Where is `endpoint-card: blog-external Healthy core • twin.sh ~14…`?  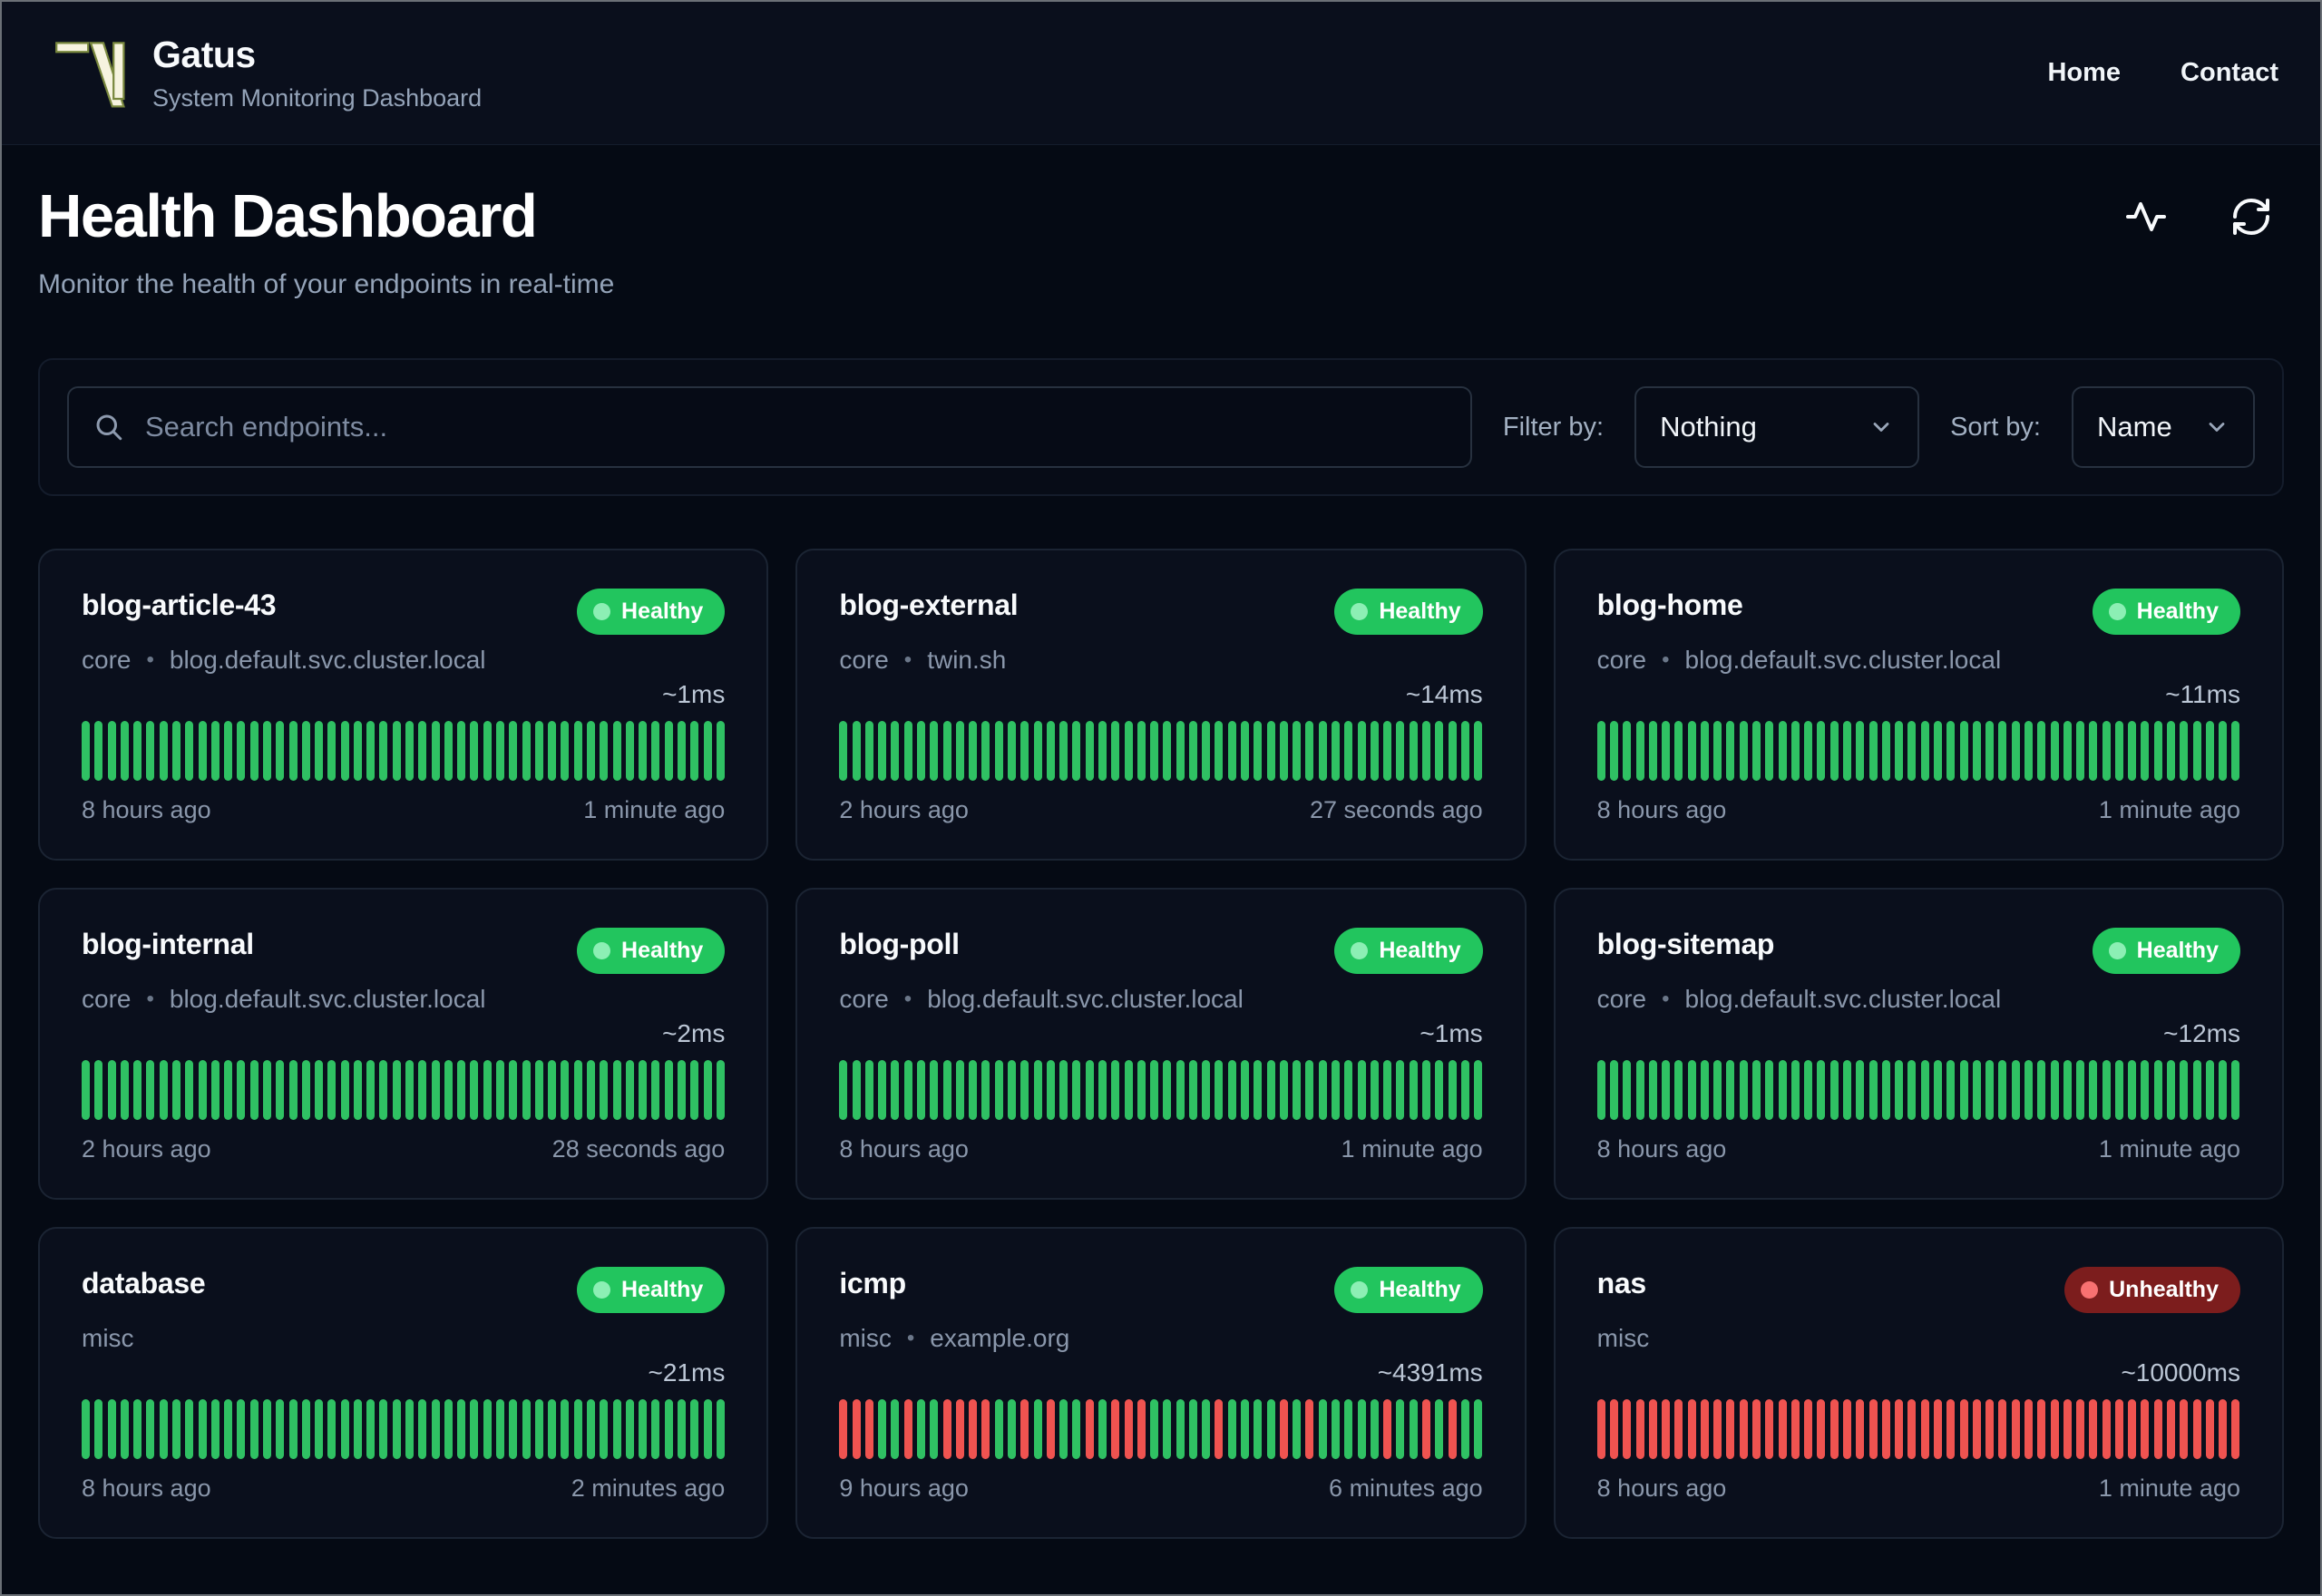 endpoint-card: blog-external Healthy core • twin.sh ~14… is located at coordinates (1161, 705).